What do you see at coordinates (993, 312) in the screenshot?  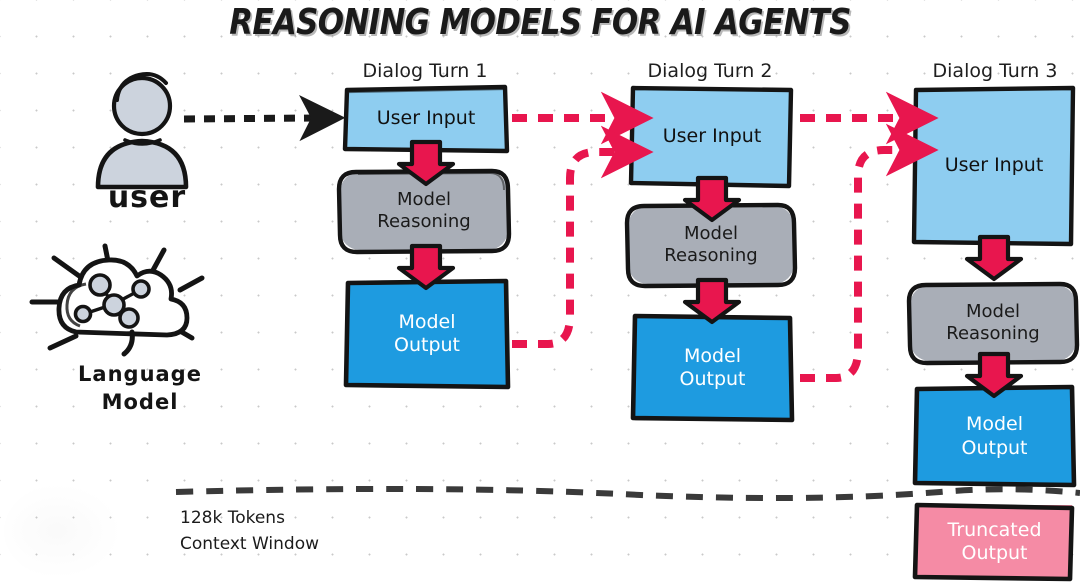 I see `turn3-model-reasoning-line1: Model` at bounding box center [993, 312].